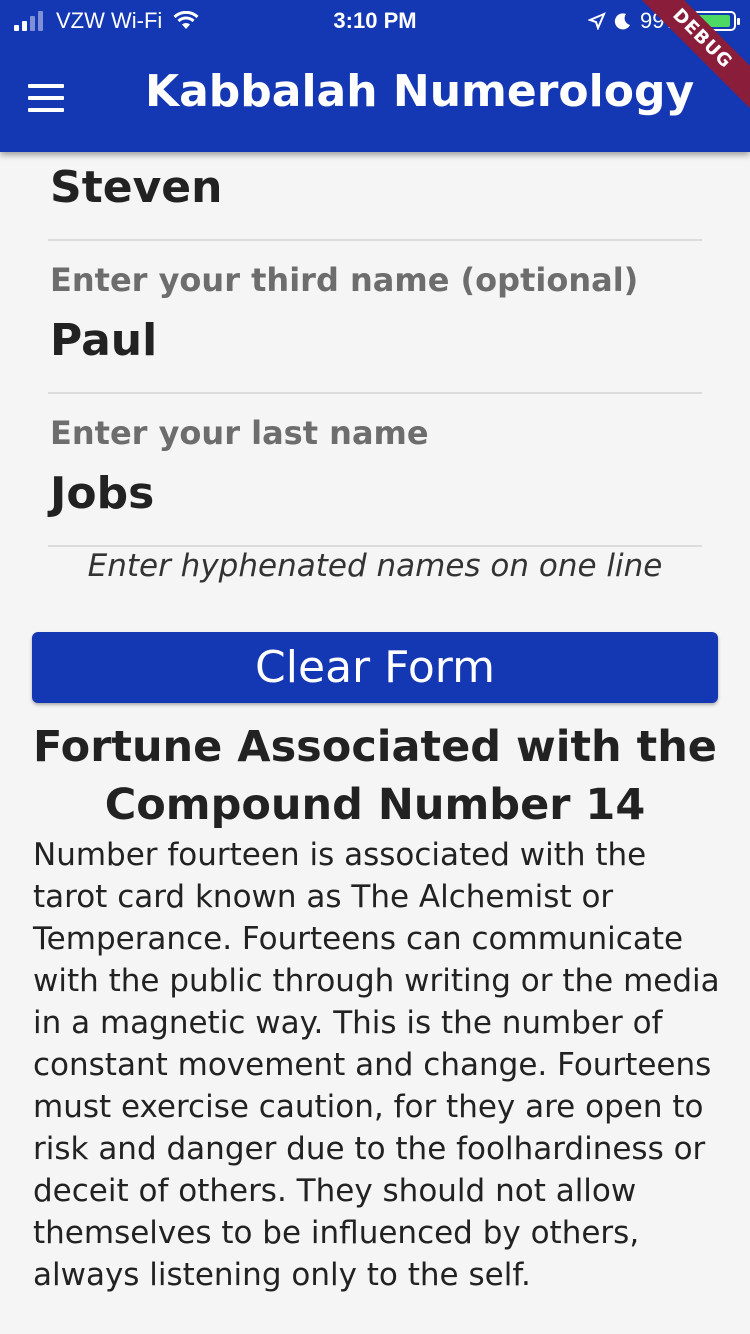 The image size is (750, 1334). Describe the element at coordinates (375, 22) in the screenshot. I see `status-bar: VZW Wi-Fi 3:10 PM 99%` at that location.